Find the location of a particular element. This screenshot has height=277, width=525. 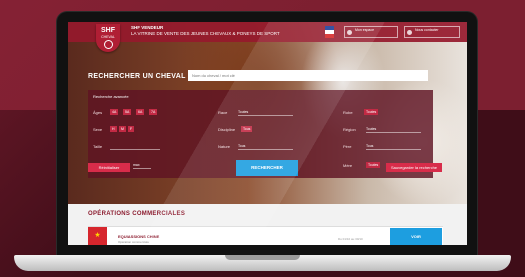

laptop-notch is located at coordinates (262, 257).